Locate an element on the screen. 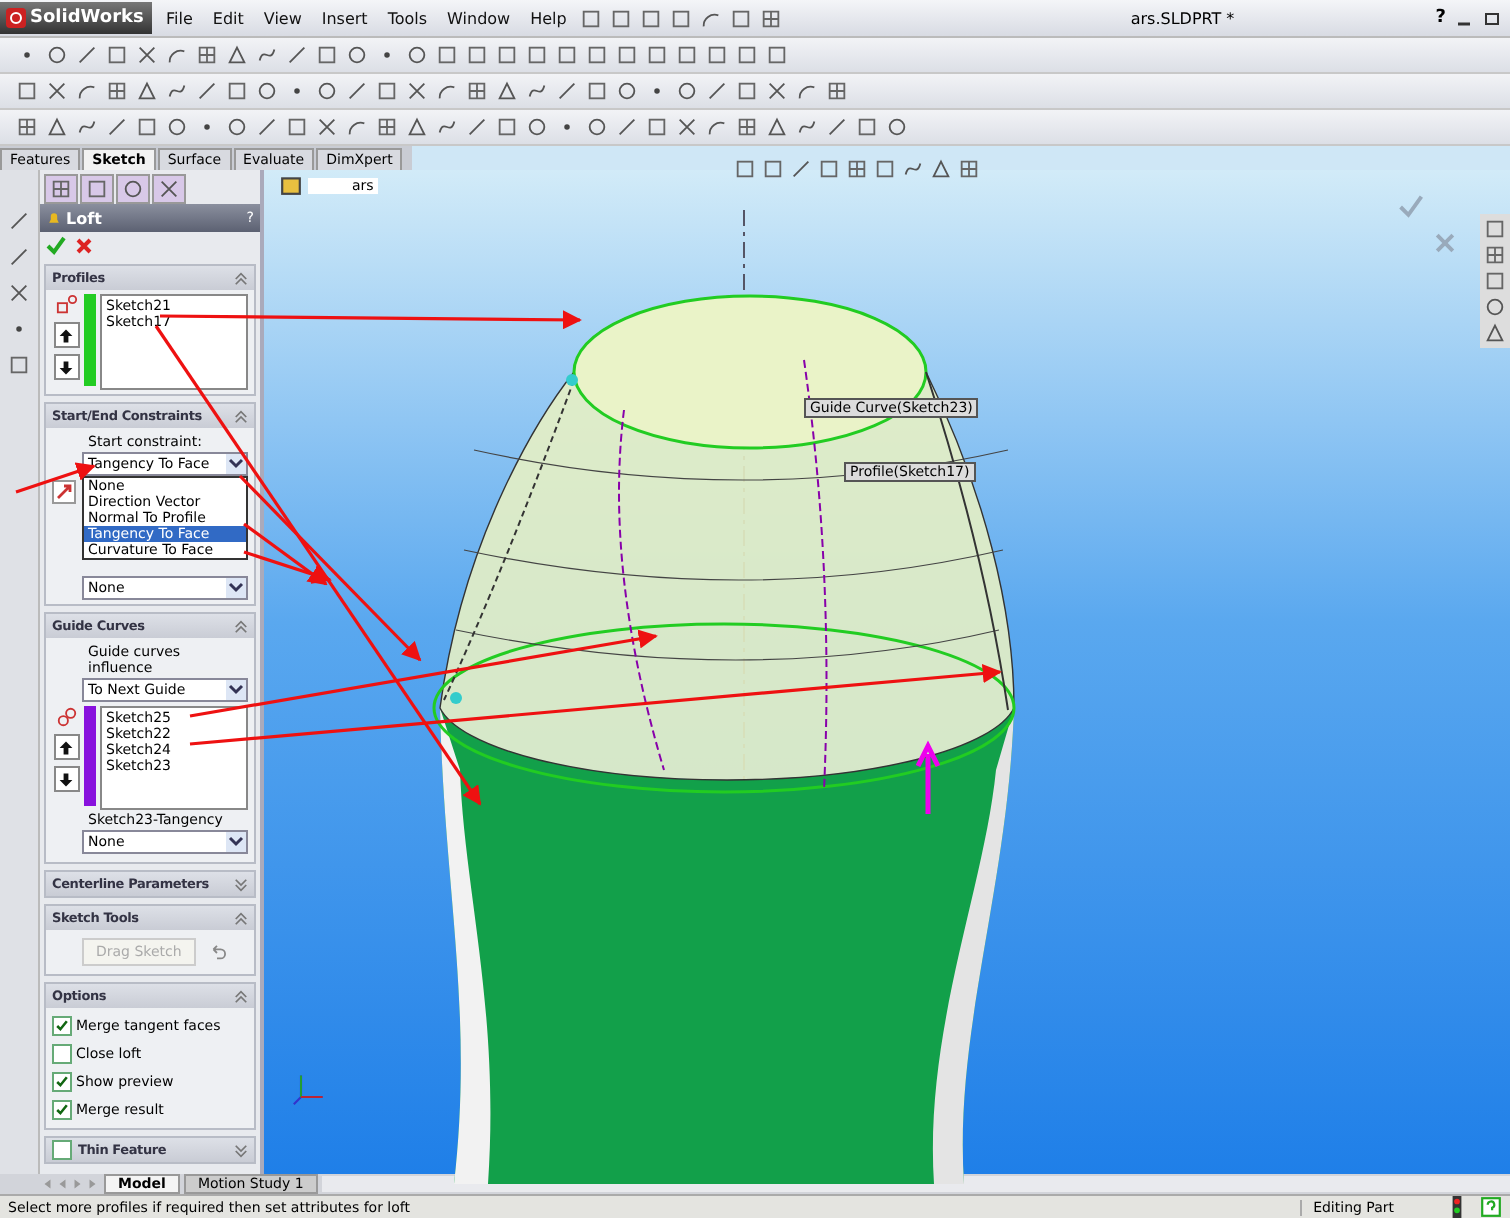 This screenshot has width=1510, height=1218. reverse-button is located at coordinates (64, 492).